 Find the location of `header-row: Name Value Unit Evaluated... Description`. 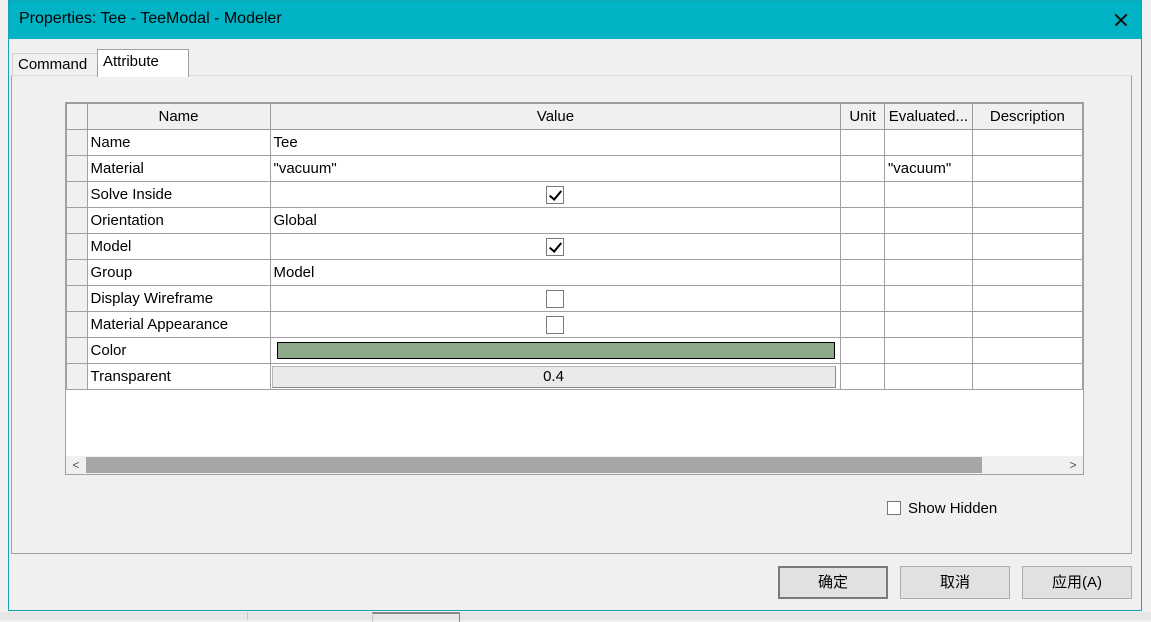

header-row: Name Value Unit Evaluated... Description is located at coordinates (574, 116).